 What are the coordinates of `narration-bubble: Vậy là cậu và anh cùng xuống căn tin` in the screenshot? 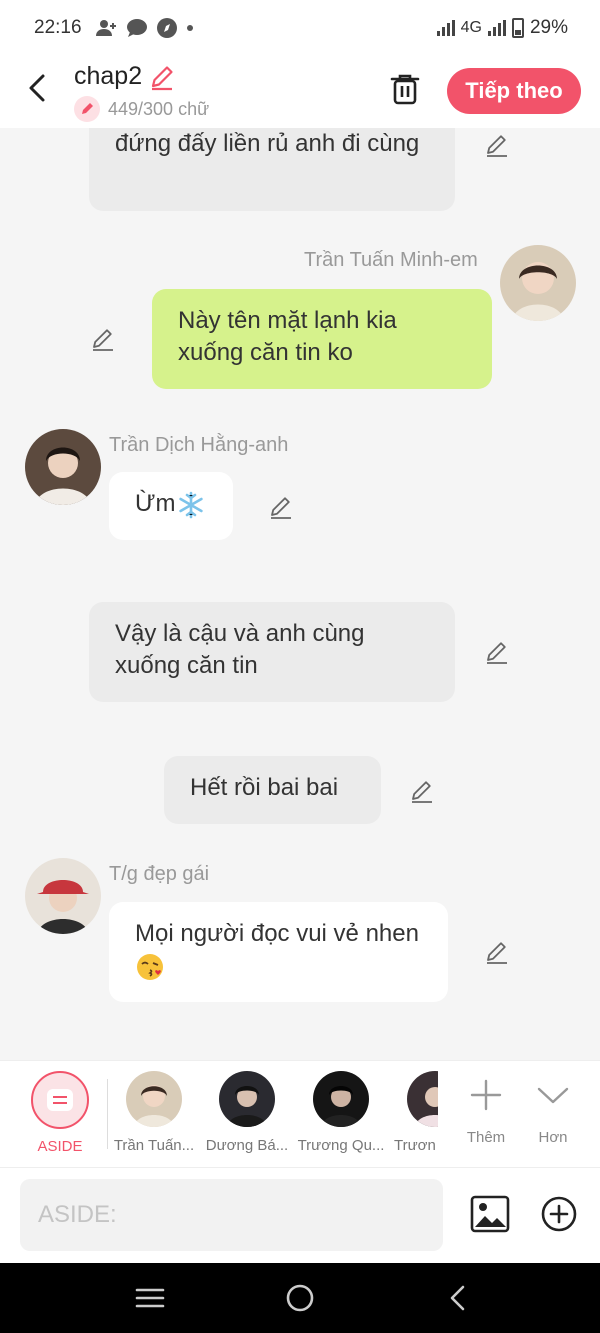 It's located at (272, 652).